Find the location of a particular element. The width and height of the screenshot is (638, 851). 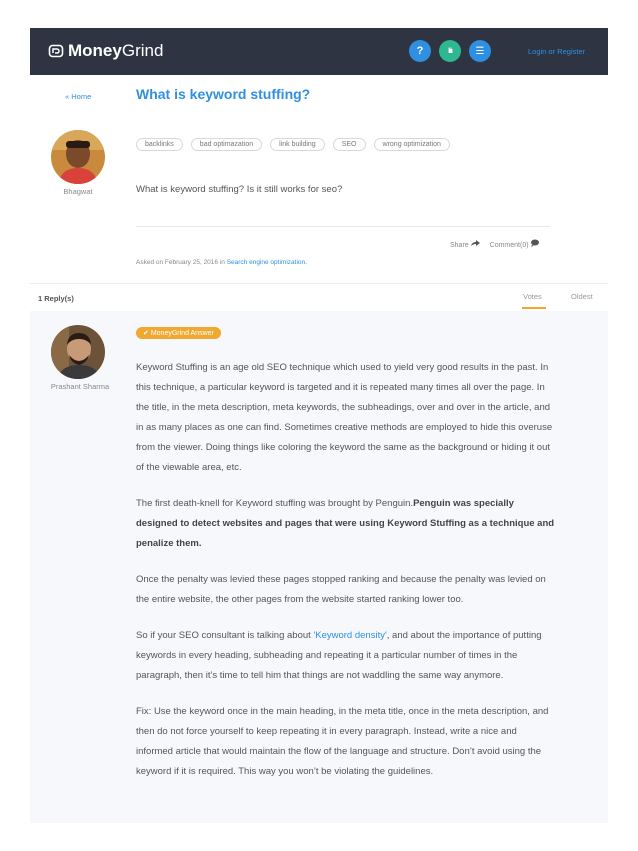

reply-count: 1 Reply(s) is located at coordinates (56, 298).